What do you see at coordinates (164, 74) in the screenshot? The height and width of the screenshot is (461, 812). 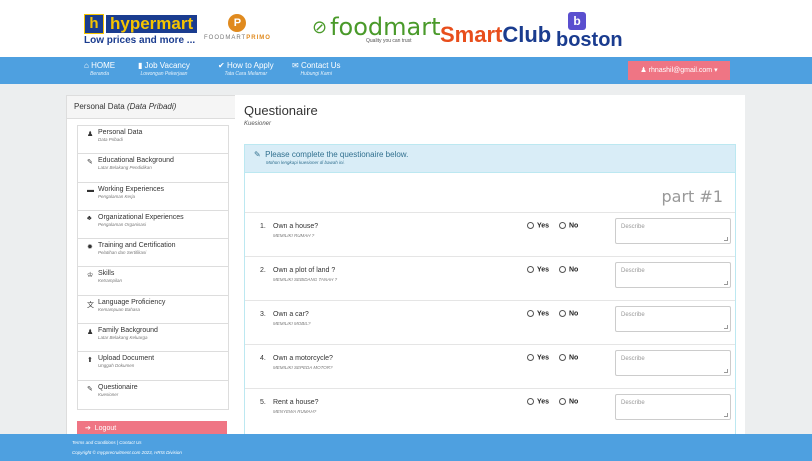 I see `nav-job-vacancy-sub: Lowongan Pekerjaan` at bounding box center [164, 74].